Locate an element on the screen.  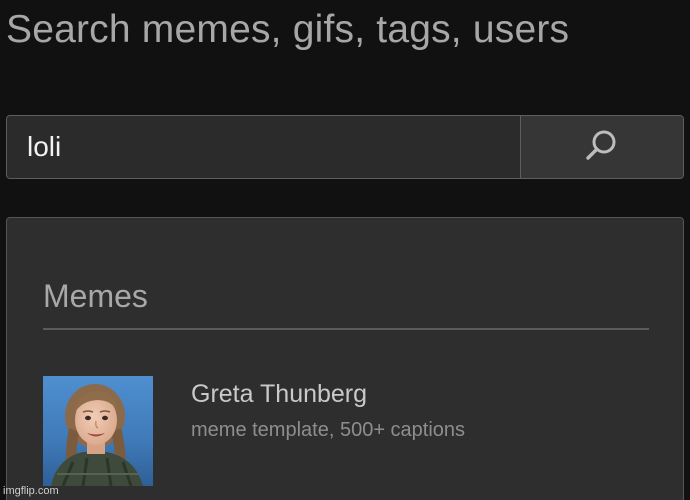
search-bar is located at coordinates (345, 147).